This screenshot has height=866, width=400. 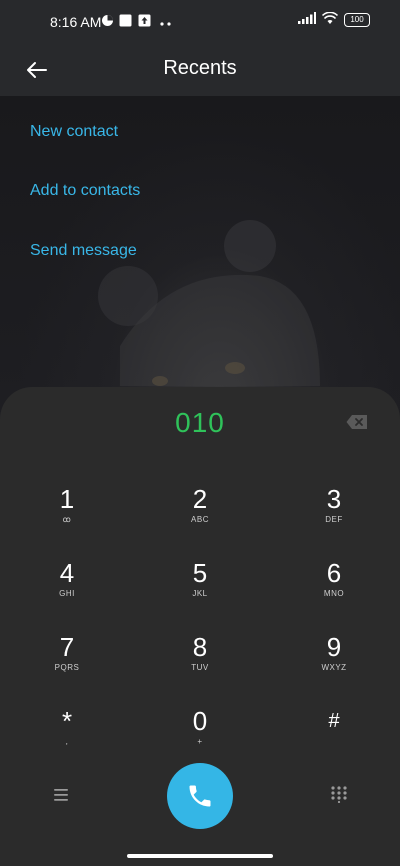 I want to click on key-hash: #, so click(x=334, y=736).